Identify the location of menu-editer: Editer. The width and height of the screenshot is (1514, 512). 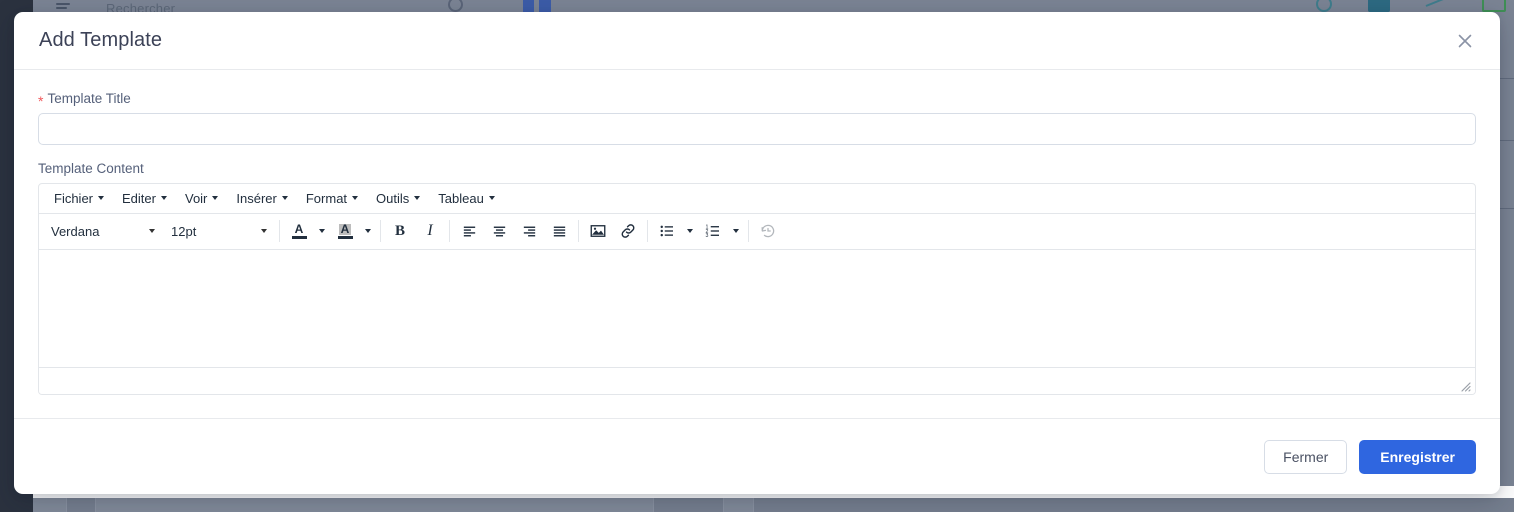
(144, 198).